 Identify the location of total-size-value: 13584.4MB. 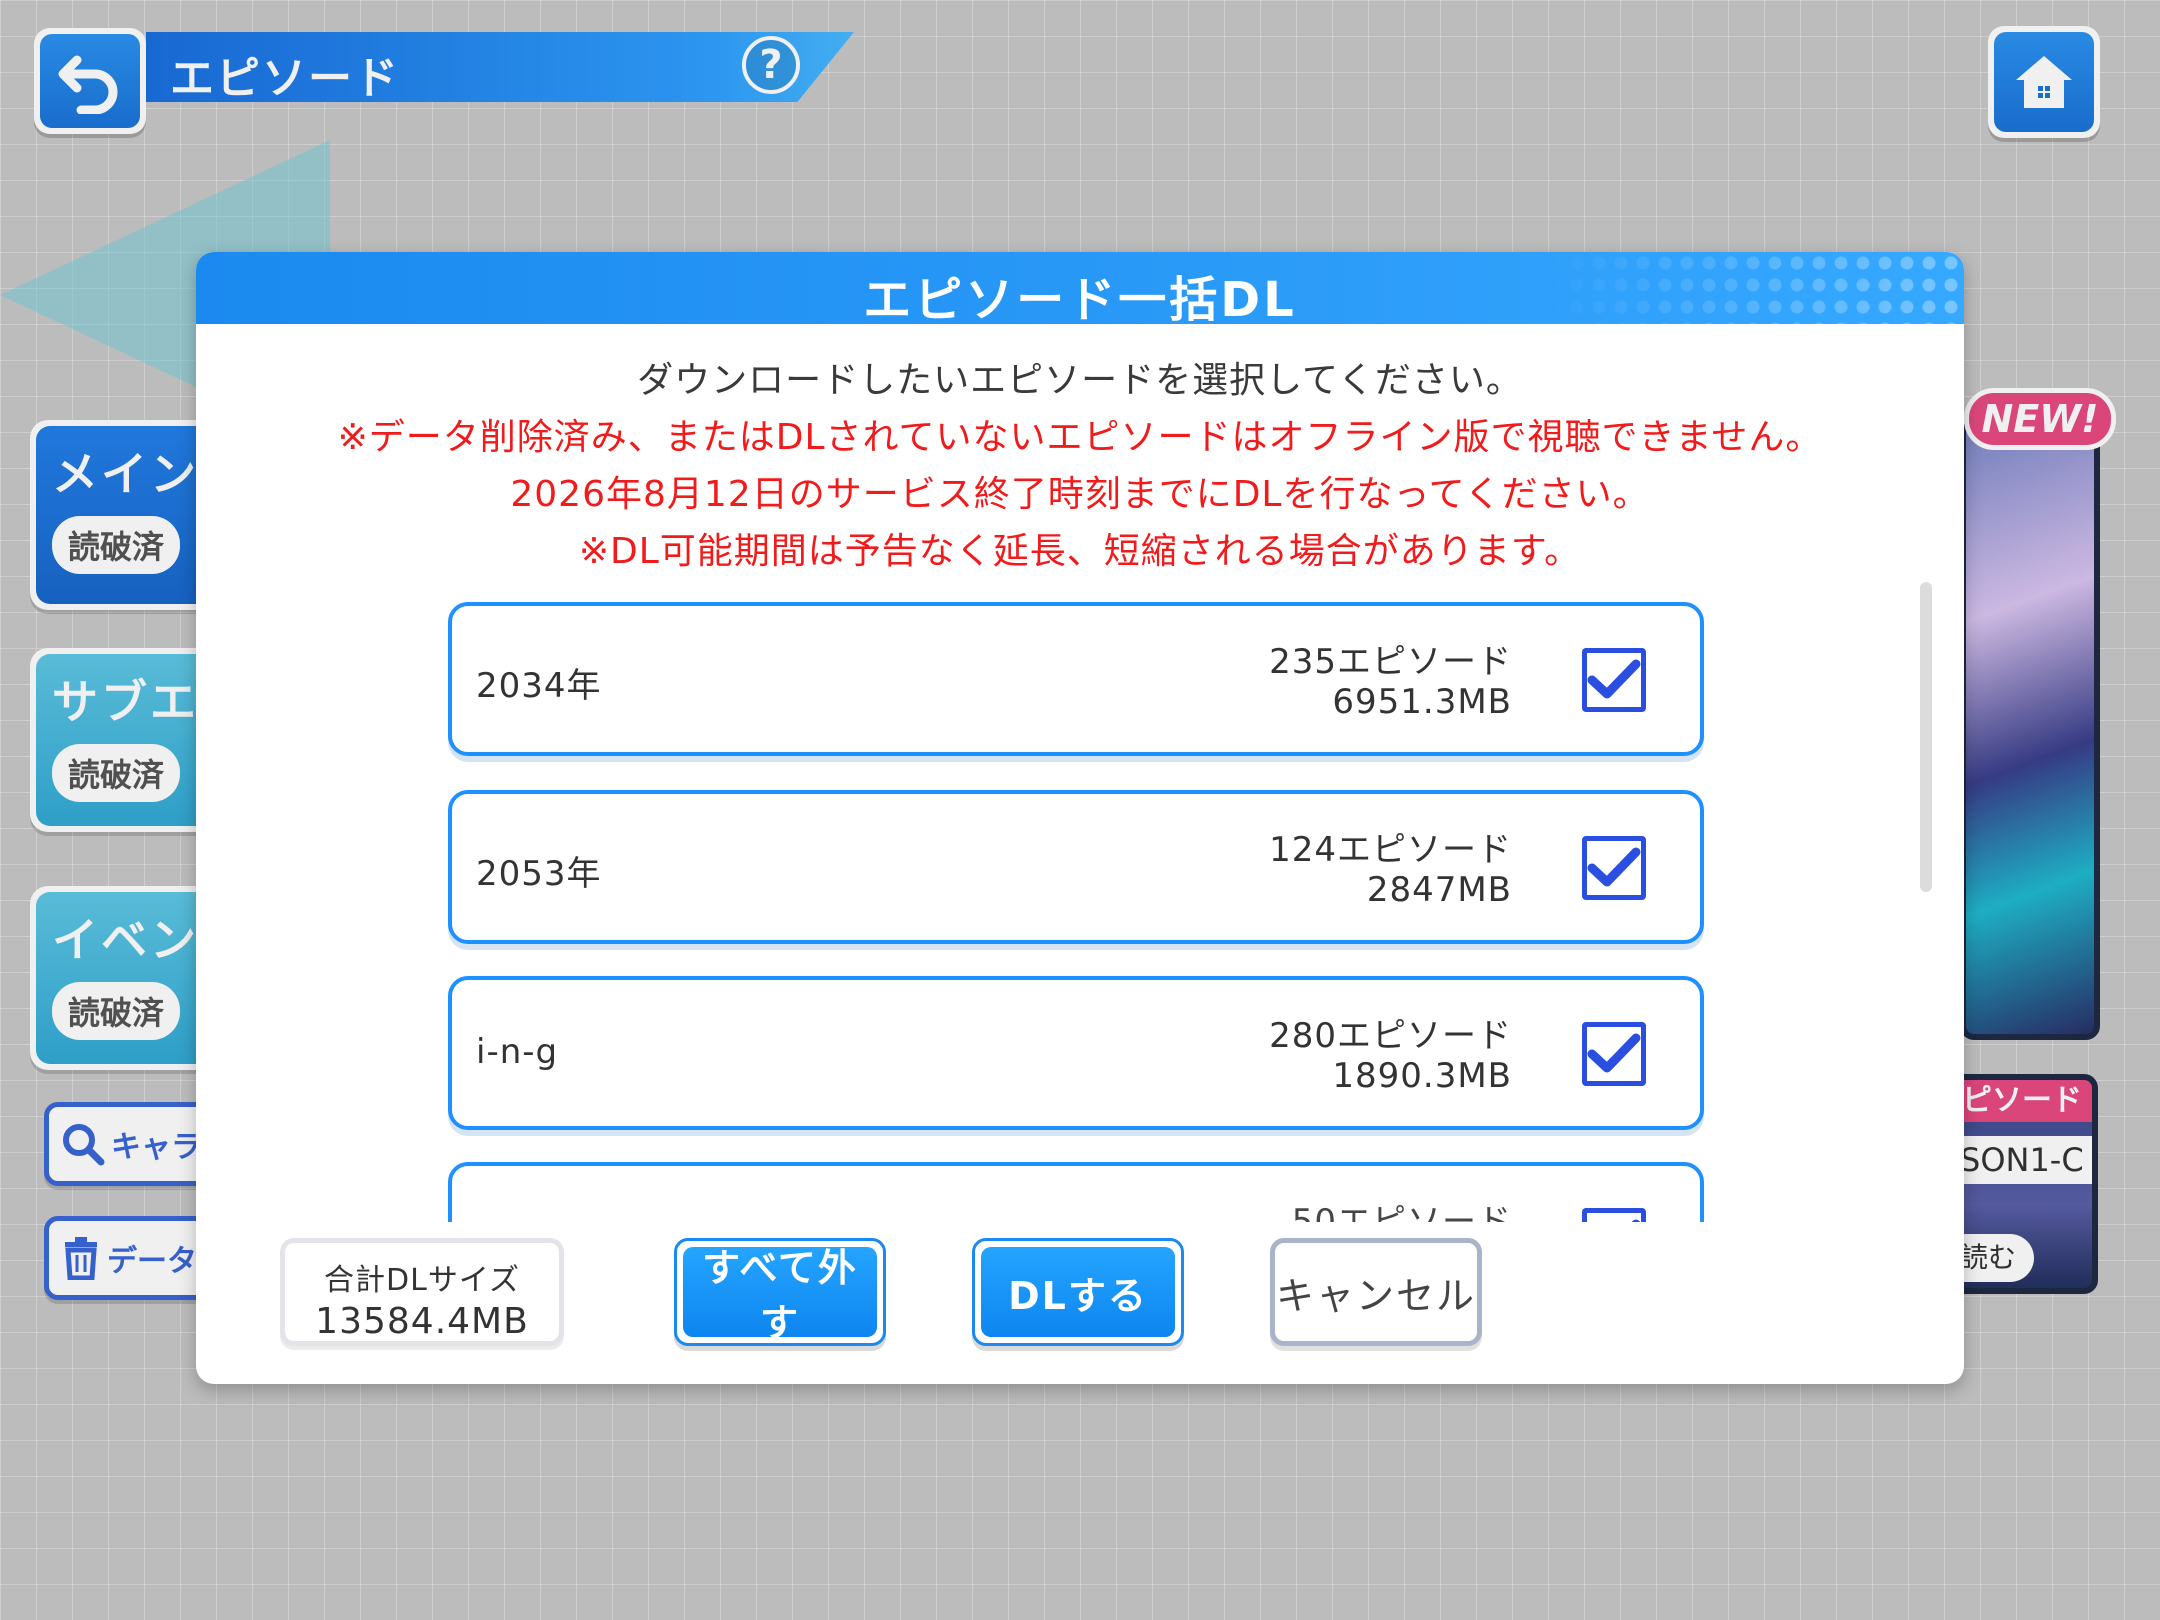
(422, 1321).